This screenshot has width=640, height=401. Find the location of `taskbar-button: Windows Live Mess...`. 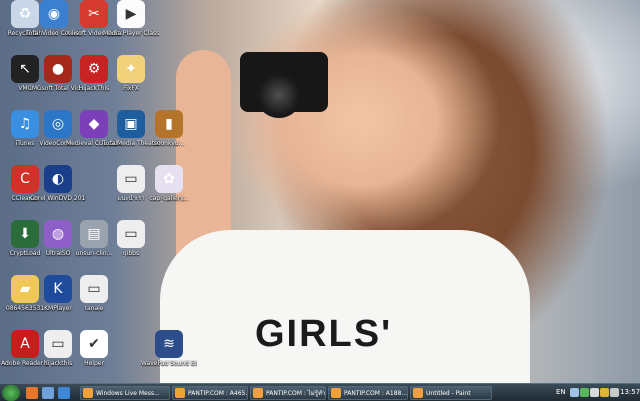

taskbar-button: Windows Live Mess... is located at coordinates (125, 393).